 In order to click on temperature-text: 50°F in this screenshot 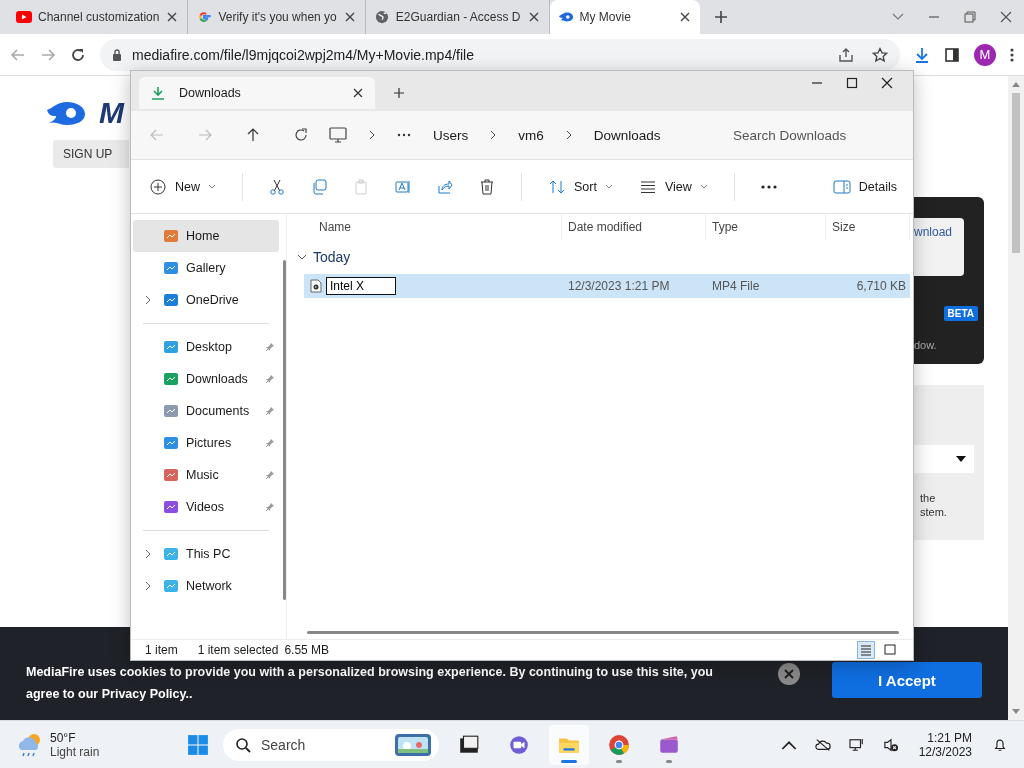, I will do `click(63, 737)`.